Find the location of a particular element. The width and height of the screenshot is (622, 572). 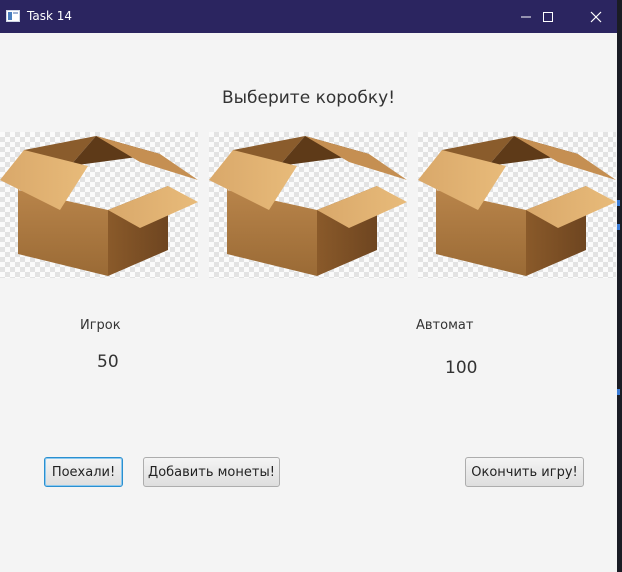

box-2-icon is located at coordinates (308, 206).